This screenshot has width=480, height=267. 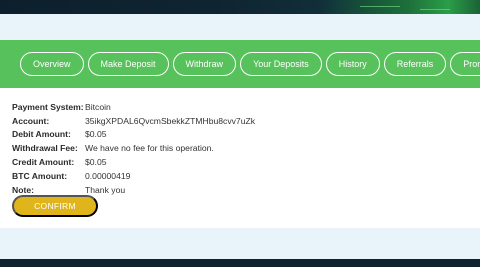 What do you see at coordinates (133, 176) in the screenshot?
I see `btc-amount-row: BTC Amount: 0.00000419` at bounding box center [133, 176].